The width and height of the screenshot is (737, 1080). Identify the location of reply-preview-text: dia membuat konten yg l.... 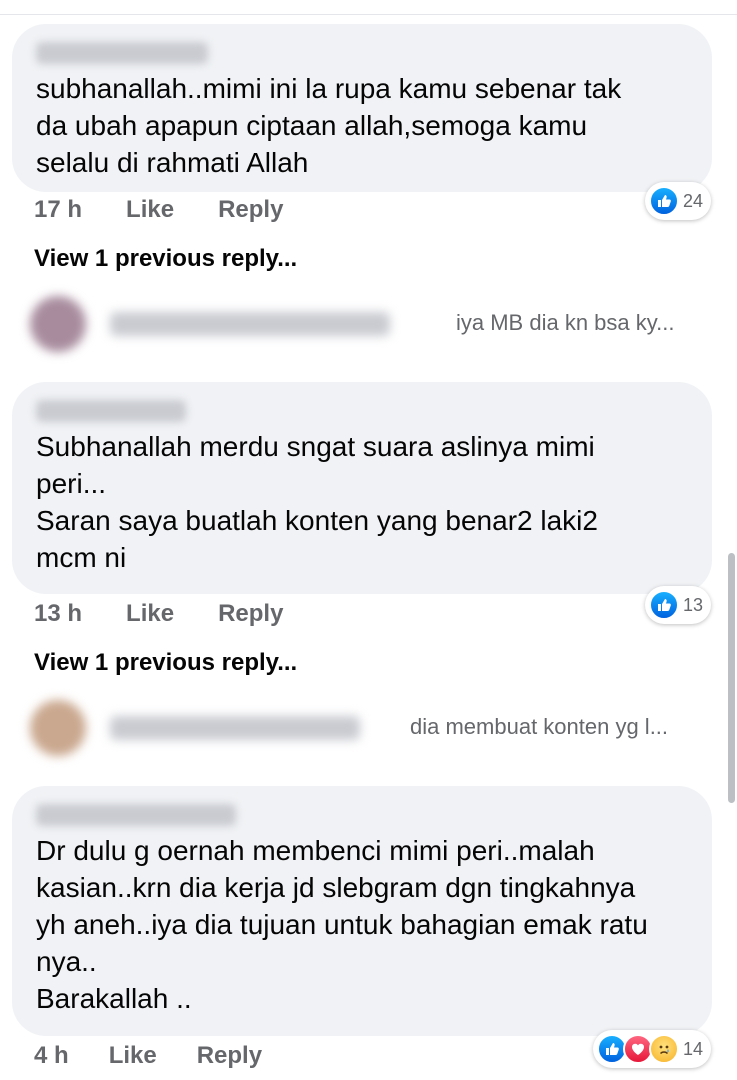
(539, 726).